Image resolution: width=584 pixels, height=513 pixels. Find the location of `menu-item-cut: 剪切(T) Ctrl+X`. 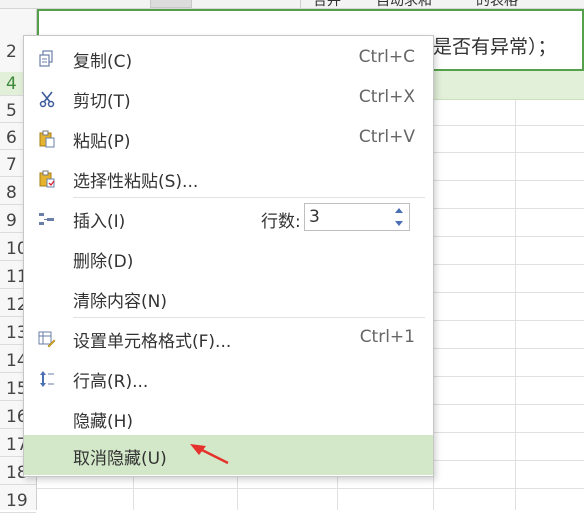

menu-item-cut: 剪切(T) Ctrl+X is located at coordinates (228, 98).